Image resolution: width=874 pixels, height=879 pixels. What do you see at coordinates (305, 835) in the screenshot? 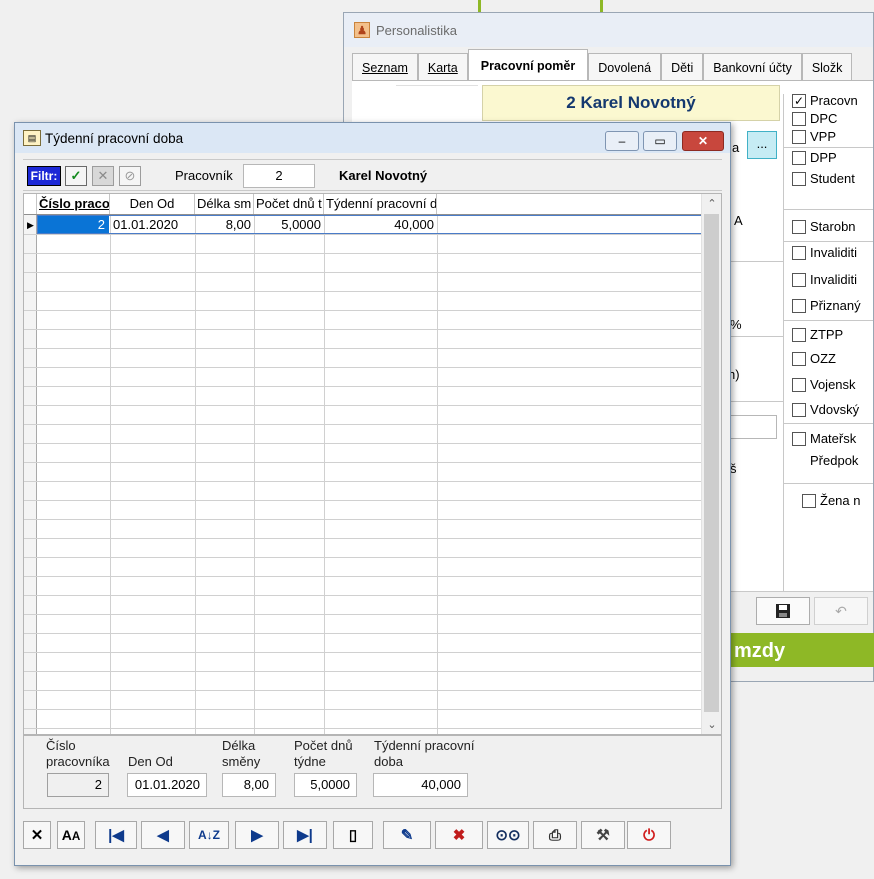
I see `last-record-button: ▶|` at bounding box center [305, 835].